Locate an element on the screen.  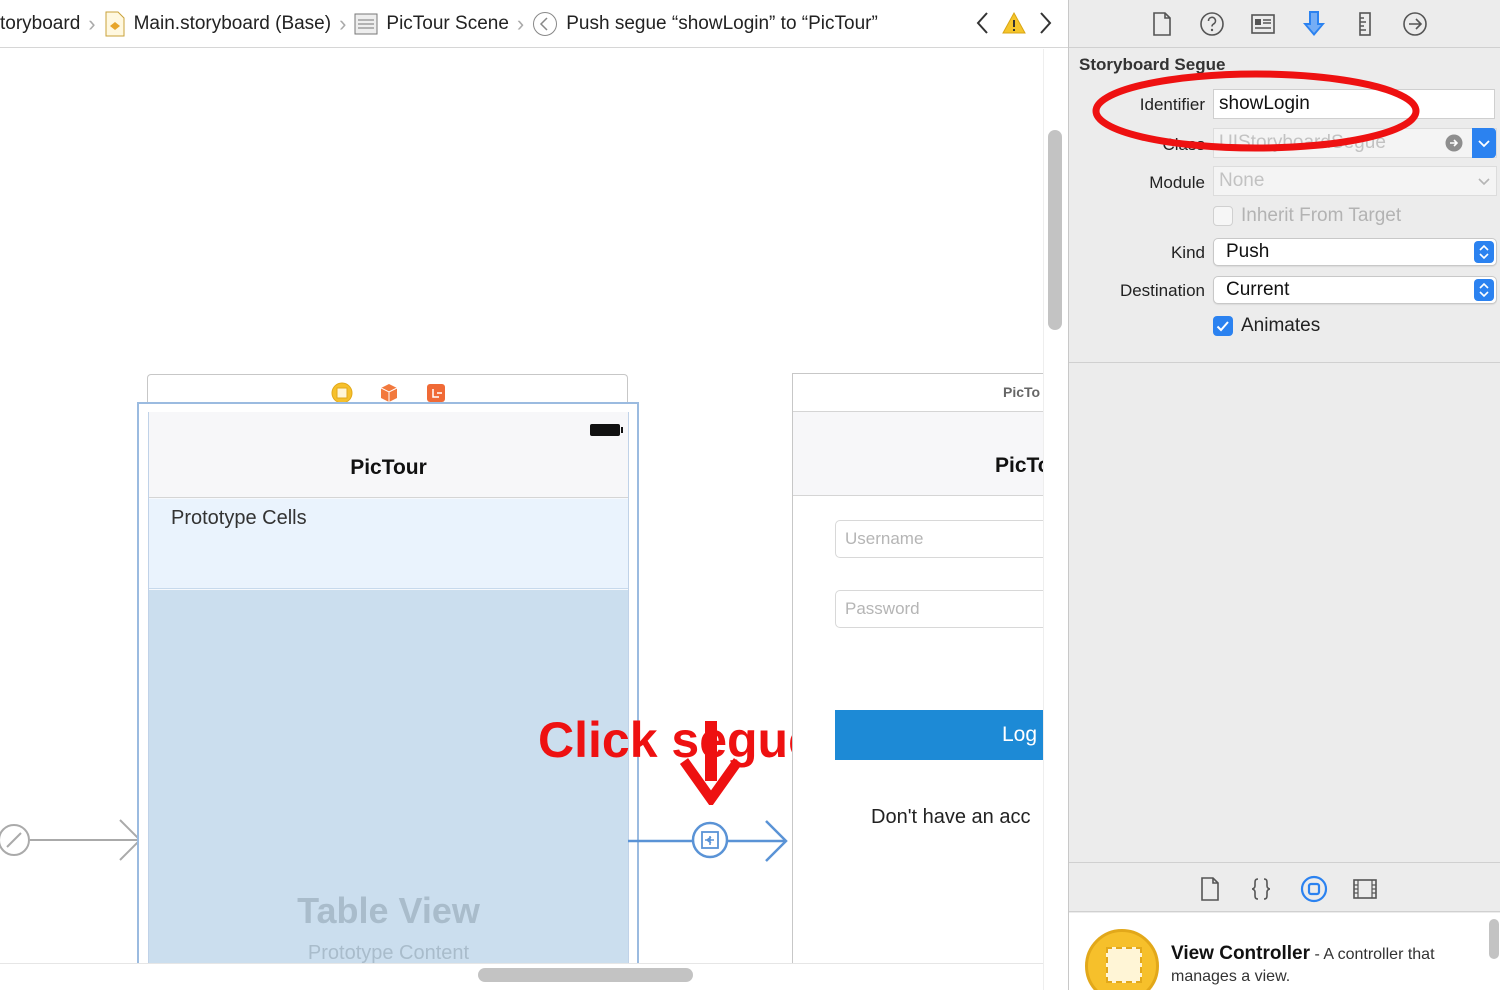
identity-inspector-icon is located at coordinates (1263, 24).